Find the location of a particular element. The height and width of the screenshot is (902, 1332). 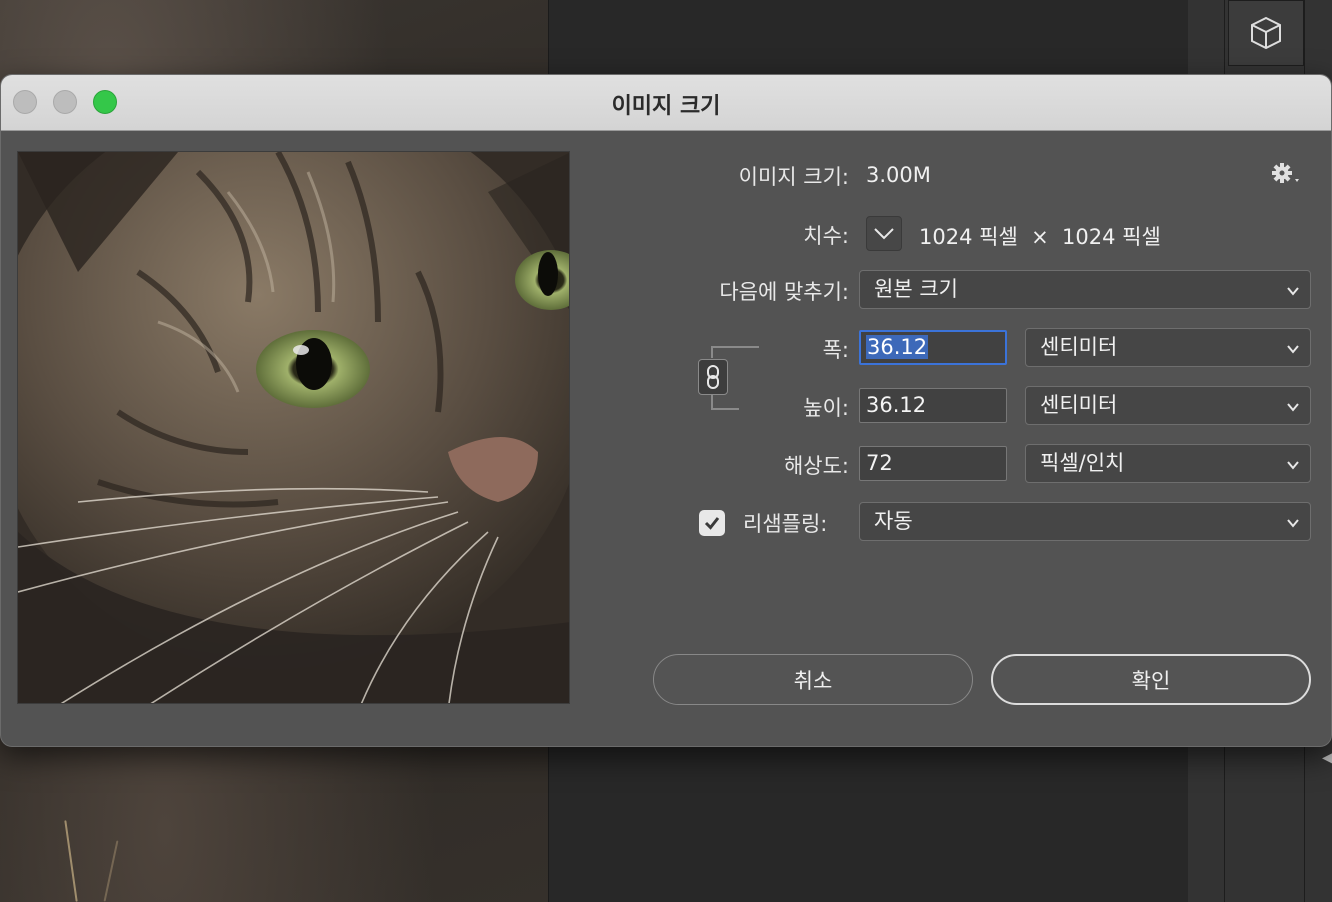

resample-value: 자동 is located at coordinates (893, 521).